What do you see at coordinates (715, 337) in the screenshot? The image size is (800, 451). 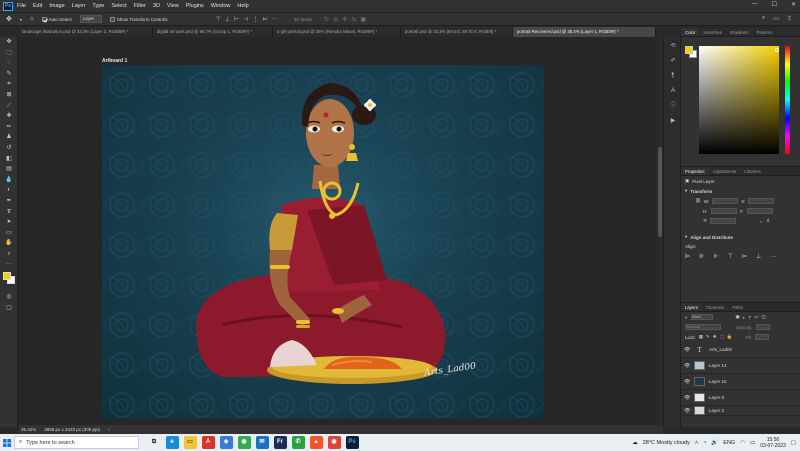 I see `lock-position-icon: ✥` at bounding box center [715, 337].